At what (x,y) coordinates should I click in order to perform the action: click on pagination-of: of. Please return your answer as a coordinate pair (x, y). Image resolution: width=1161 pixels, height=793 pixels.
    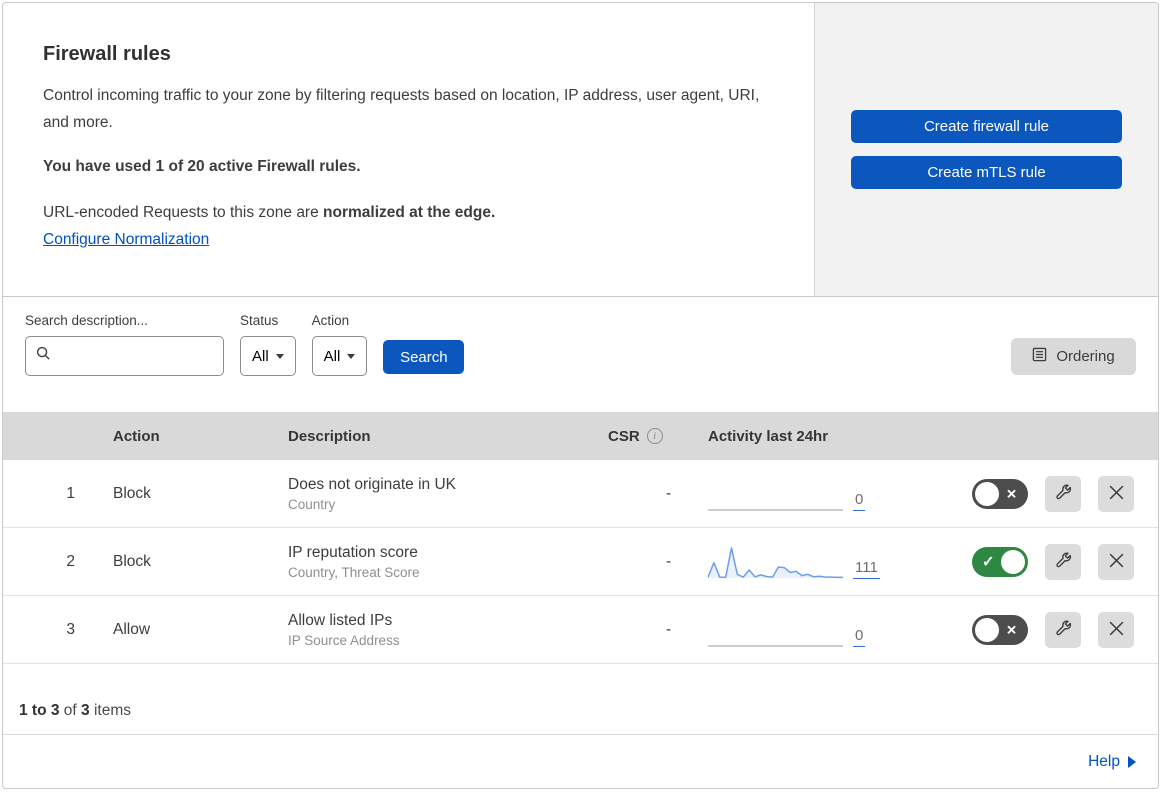
    Looking at the image, I should click on (70, 710).